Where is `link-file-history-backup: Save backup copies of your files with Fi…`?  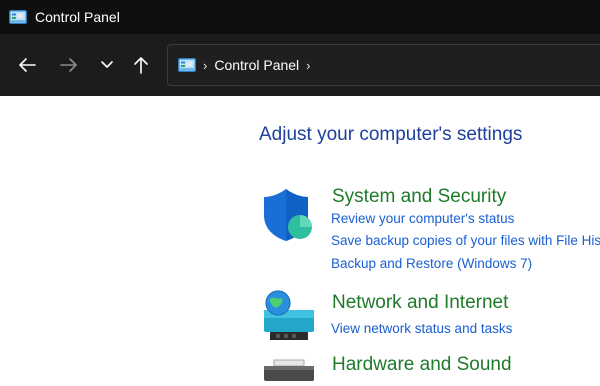 link-file-history-backup: Save backup copies of your files with Fi… is located at coordinates (465, 240).